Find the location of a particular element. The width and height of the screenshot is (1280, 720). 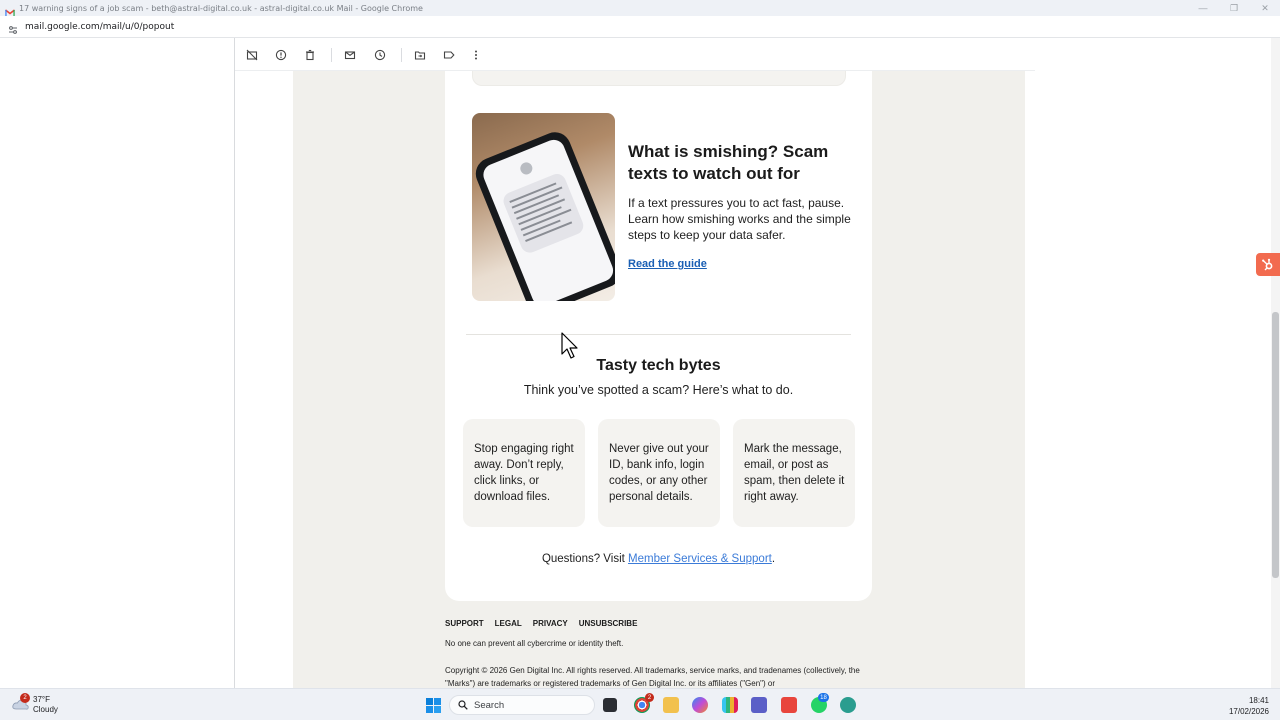

more-icon is located at coordinates (476, 55).